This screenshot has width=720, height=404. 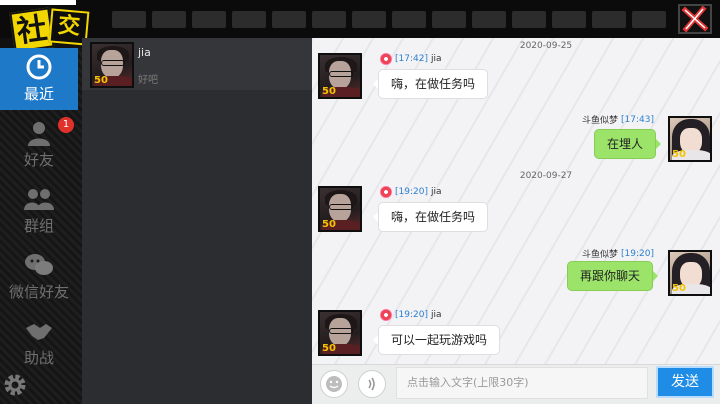 What do you see at coordinates (144, 52) in the screenshot?
I see `contact-name: jia` at bounding box center [144, 52].